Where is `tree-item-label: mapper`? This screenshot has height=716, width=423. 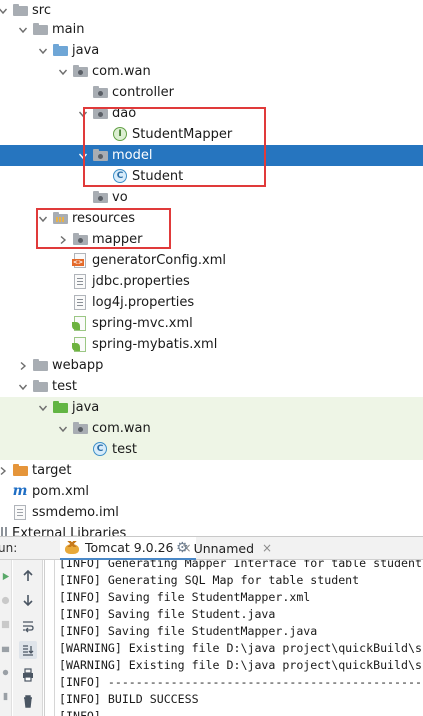 tree-item-label: mapper is located at coordinates (117, 239).